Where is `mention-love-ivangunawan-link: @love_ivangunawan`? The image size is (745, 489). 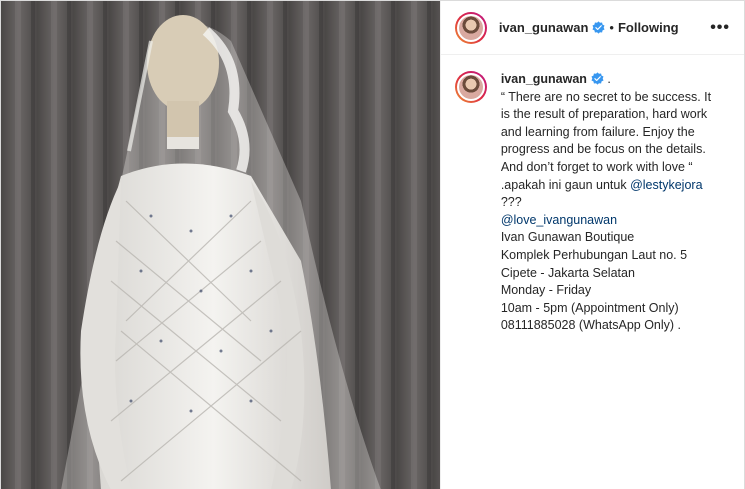
mention-love-ivangunawan-link: @love_ivangunawan is located at coordinates (606, 221).